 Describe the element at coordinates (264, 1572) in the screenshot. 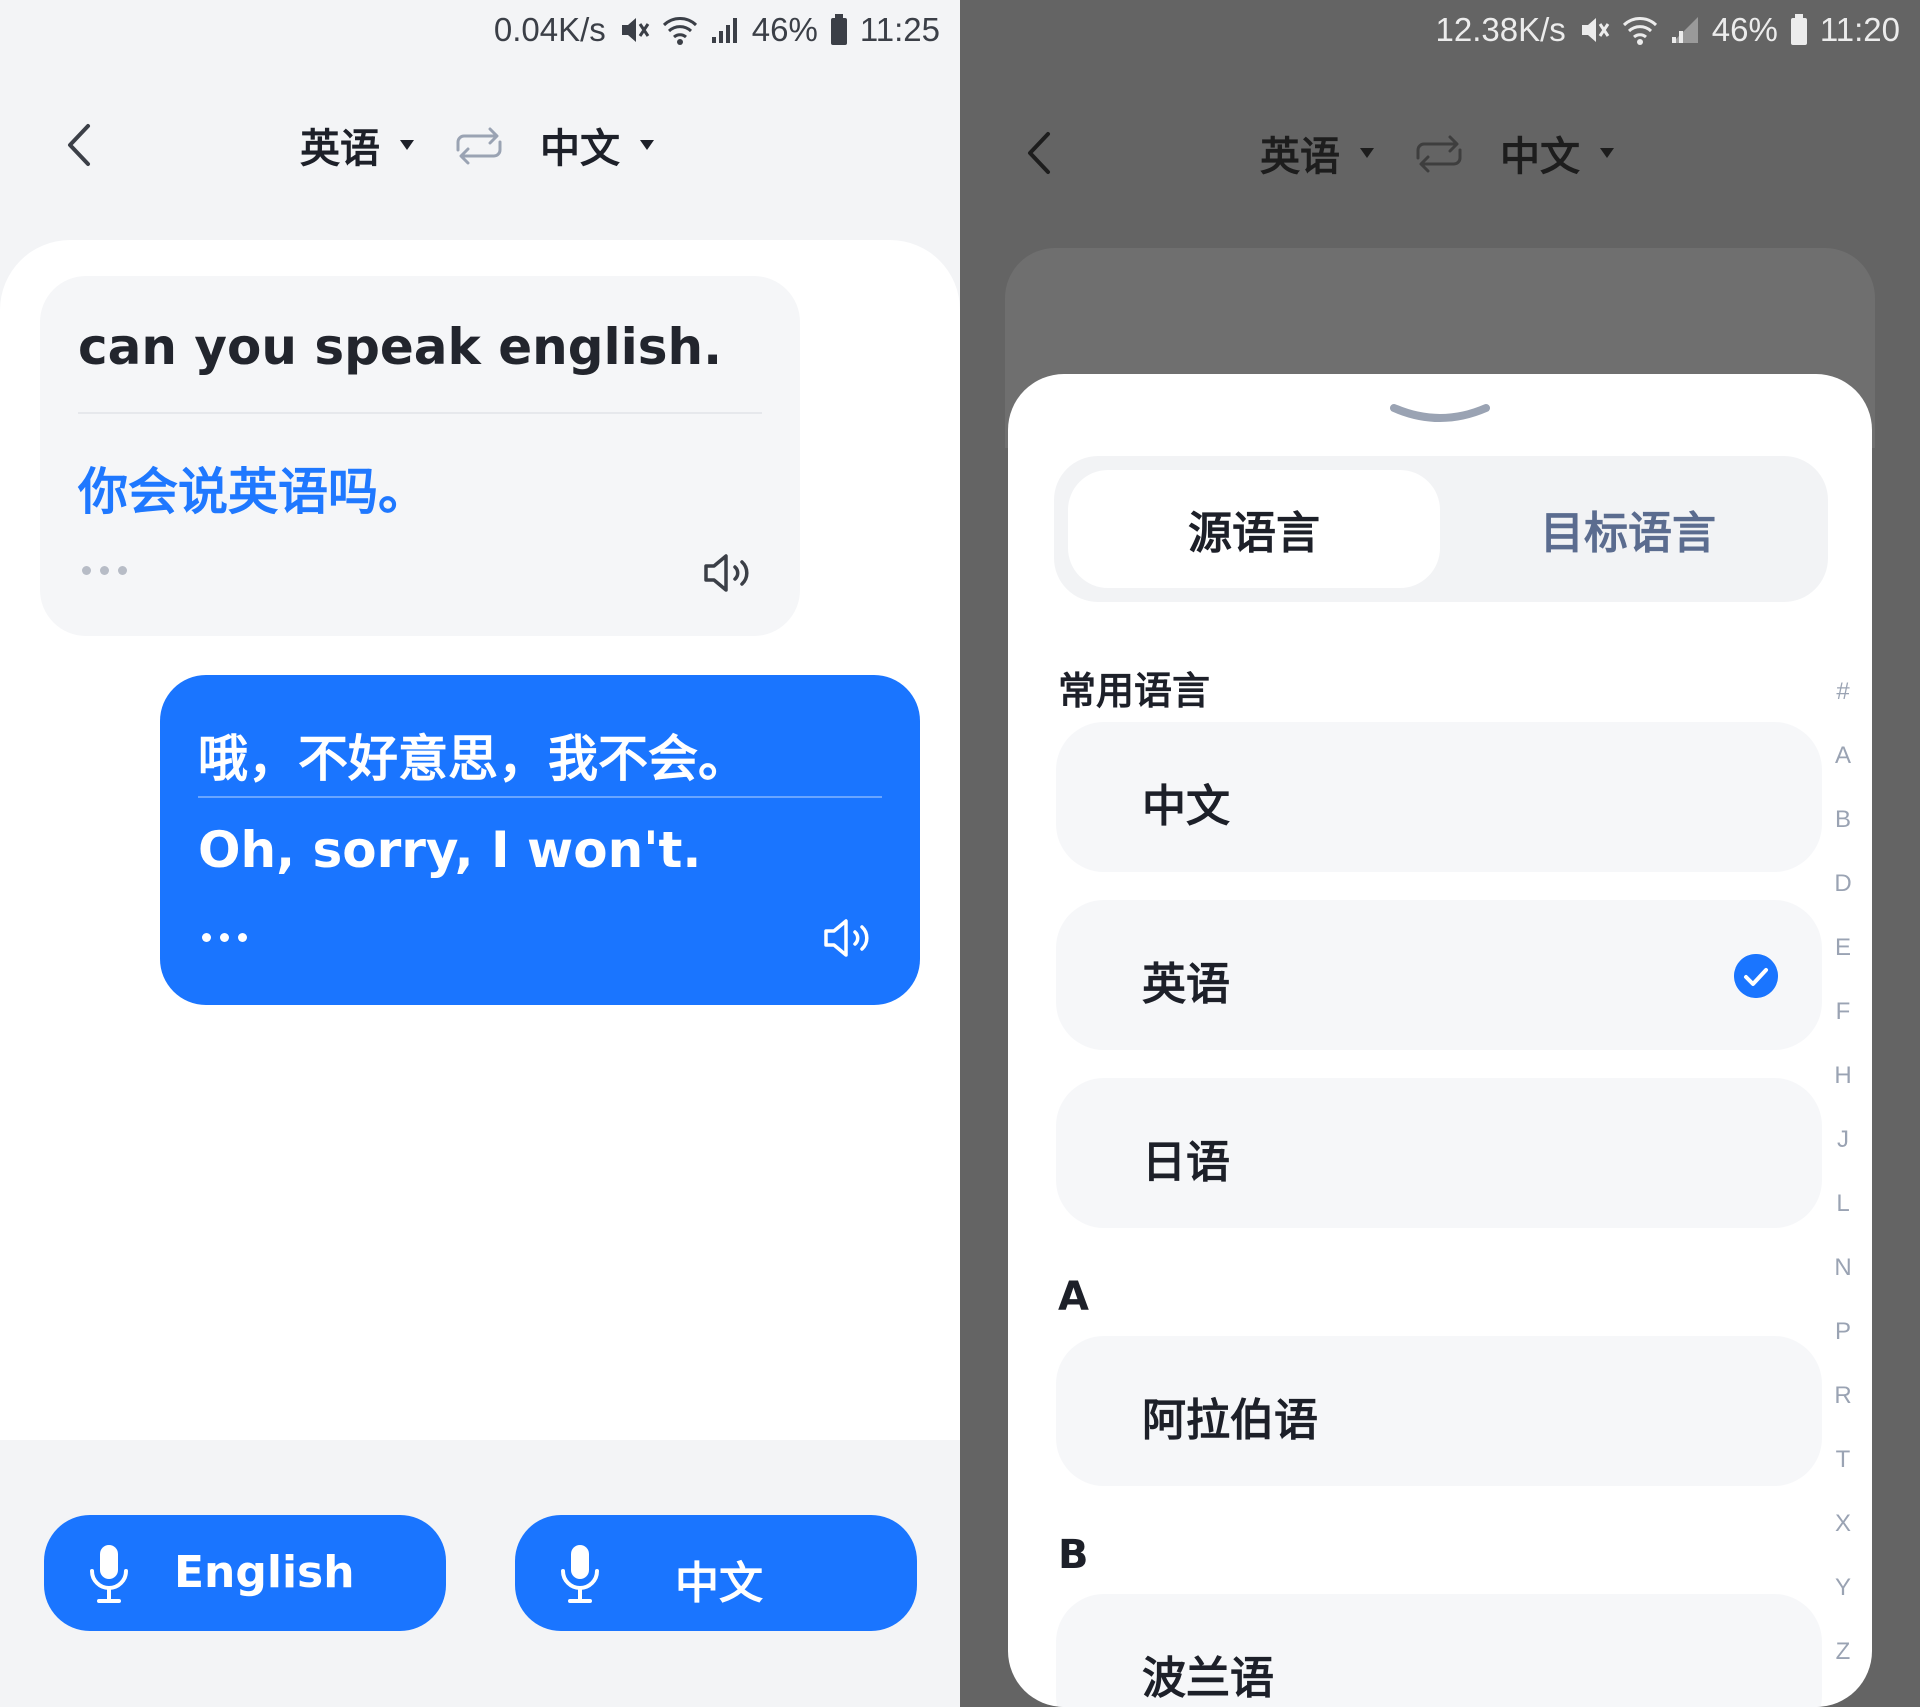

I see `mic-english-label: English` at that location.